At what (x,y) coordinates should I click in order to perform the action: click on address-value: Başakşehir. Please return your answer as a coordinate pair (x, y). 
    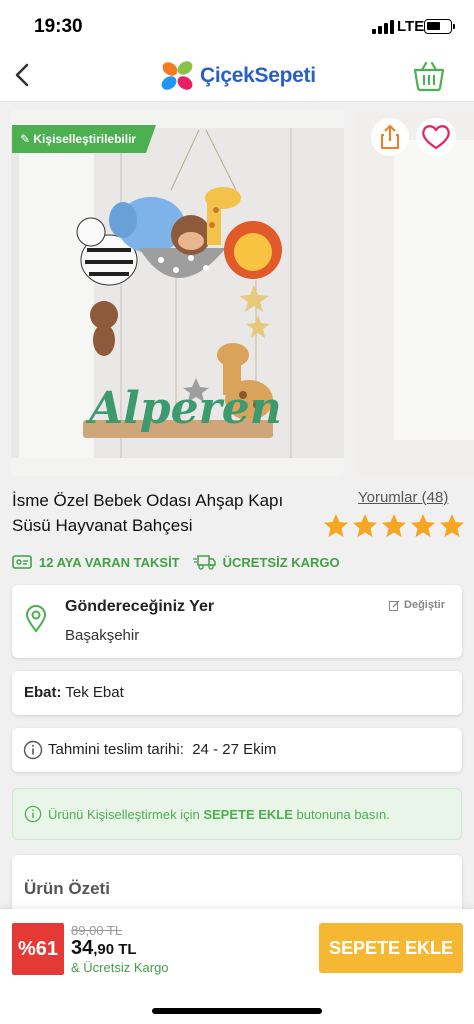
    Looking at the image, I should click on (102, 635).